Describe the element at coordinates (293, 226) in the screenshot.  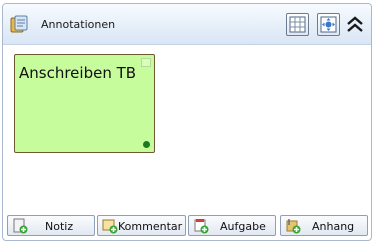
I see `attachment-add-icon` at that location.